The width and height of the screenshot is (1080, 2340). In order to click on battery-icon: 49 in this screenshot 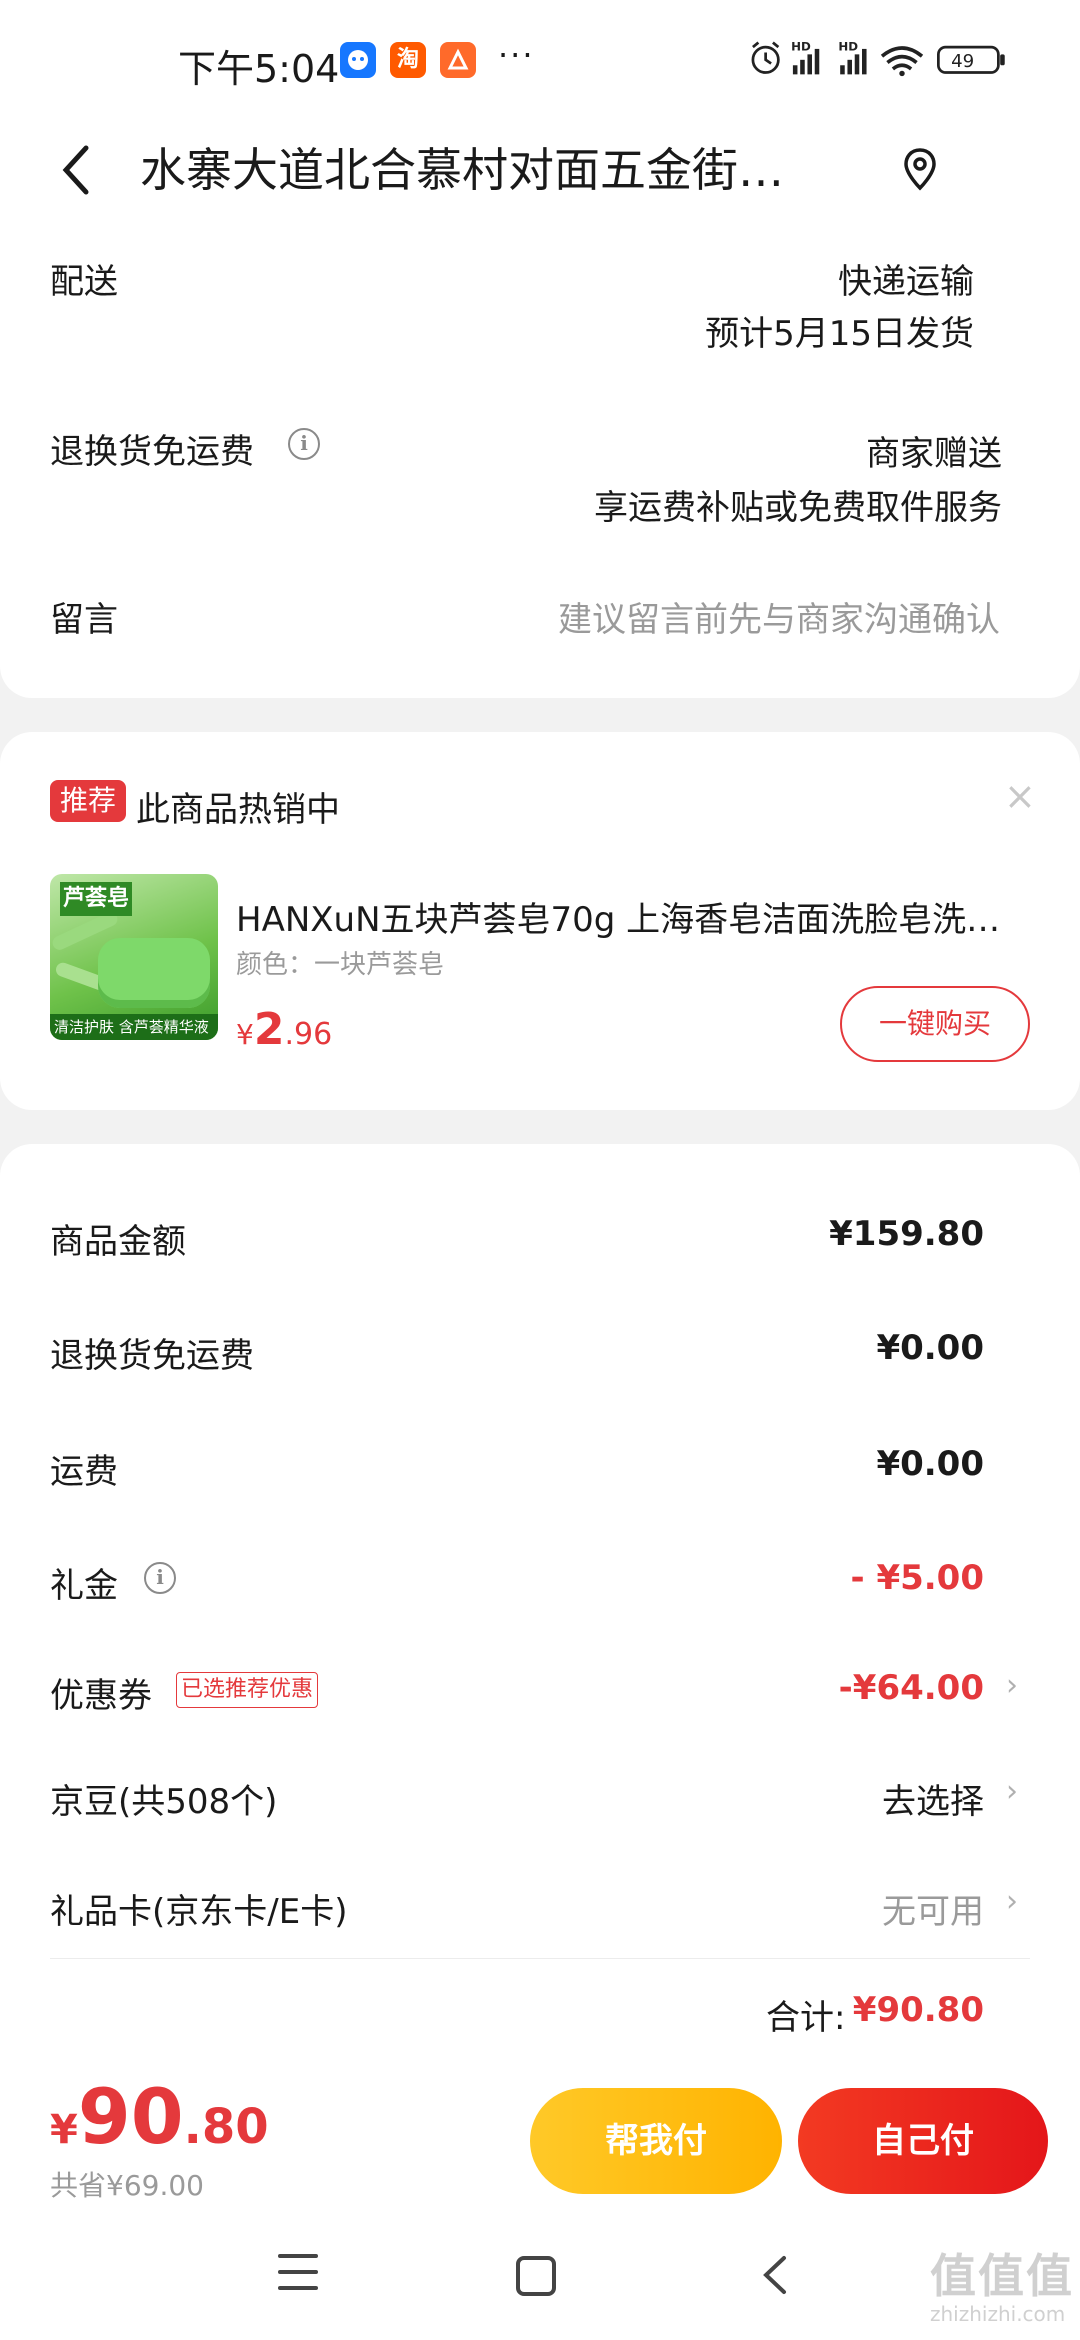, I will do `click(971, 59)`.